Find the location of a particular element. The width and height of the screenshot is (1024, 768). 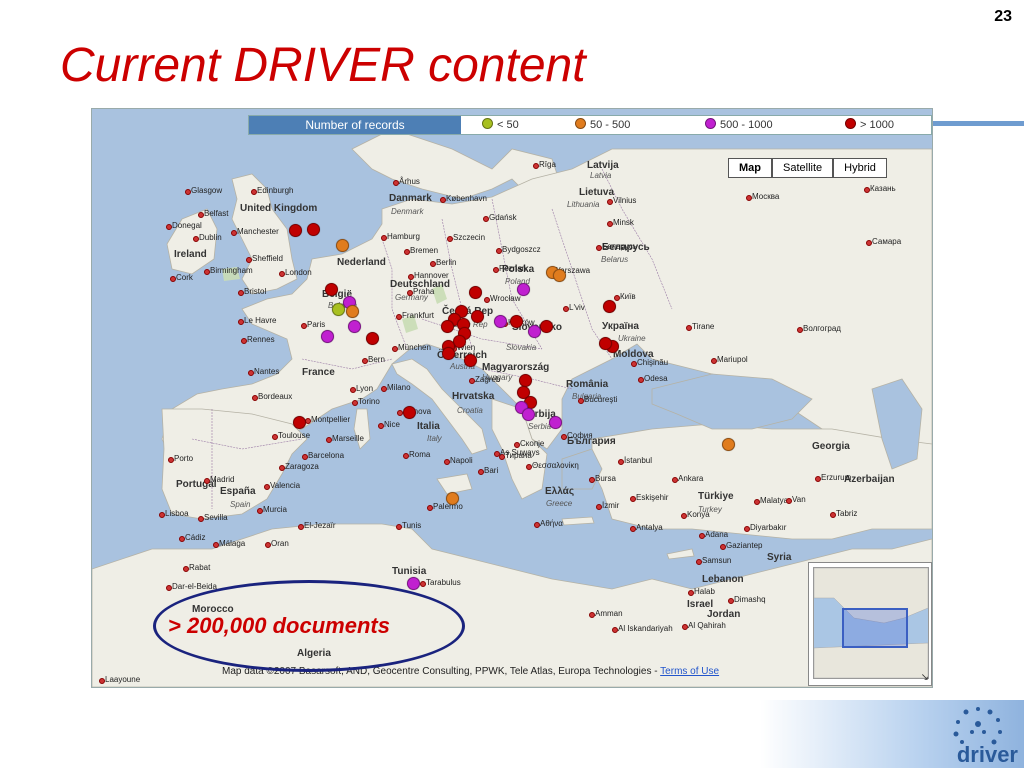

city-label: Glasgow is located at coordinates (207, 190).